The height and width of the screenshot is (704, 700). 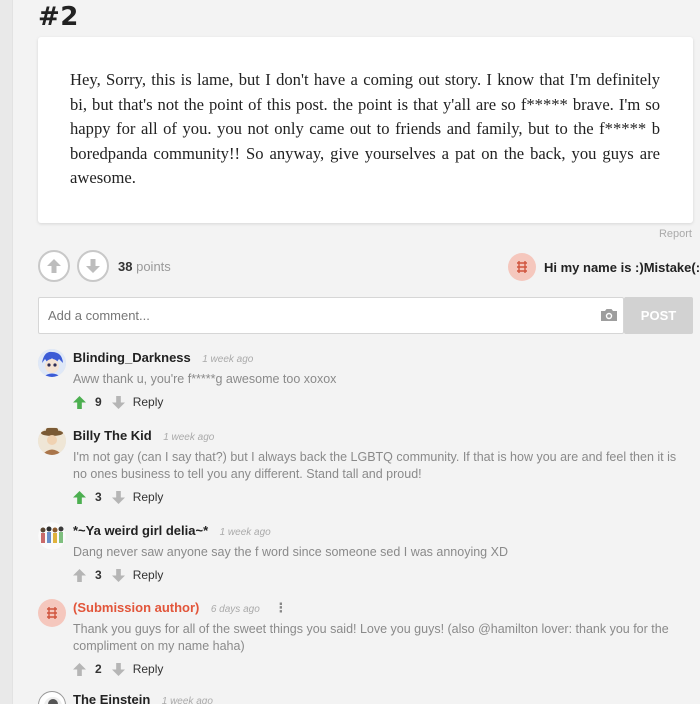 What do you see at coordinates (622, 267) in the screenshot?
I see `author-name: Hi my name is :)Mistake(:` at bounding box center [622, 267].